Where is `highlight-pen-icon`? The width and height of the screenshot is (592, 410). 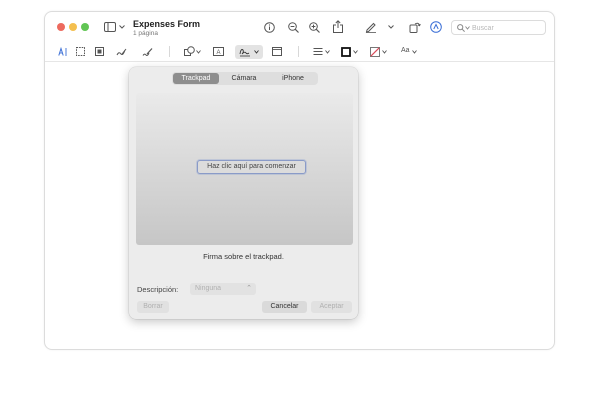
highlight-pen-icon is located at coordinates (371, 27).